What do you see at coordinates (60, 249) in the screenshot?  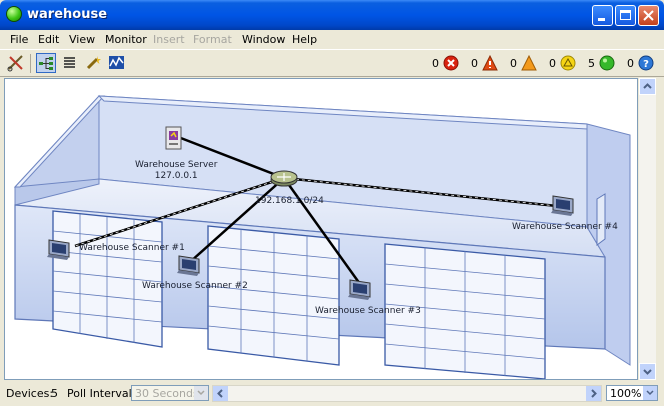 I see `scanner-1-icon` at bounding box center [60, 249].